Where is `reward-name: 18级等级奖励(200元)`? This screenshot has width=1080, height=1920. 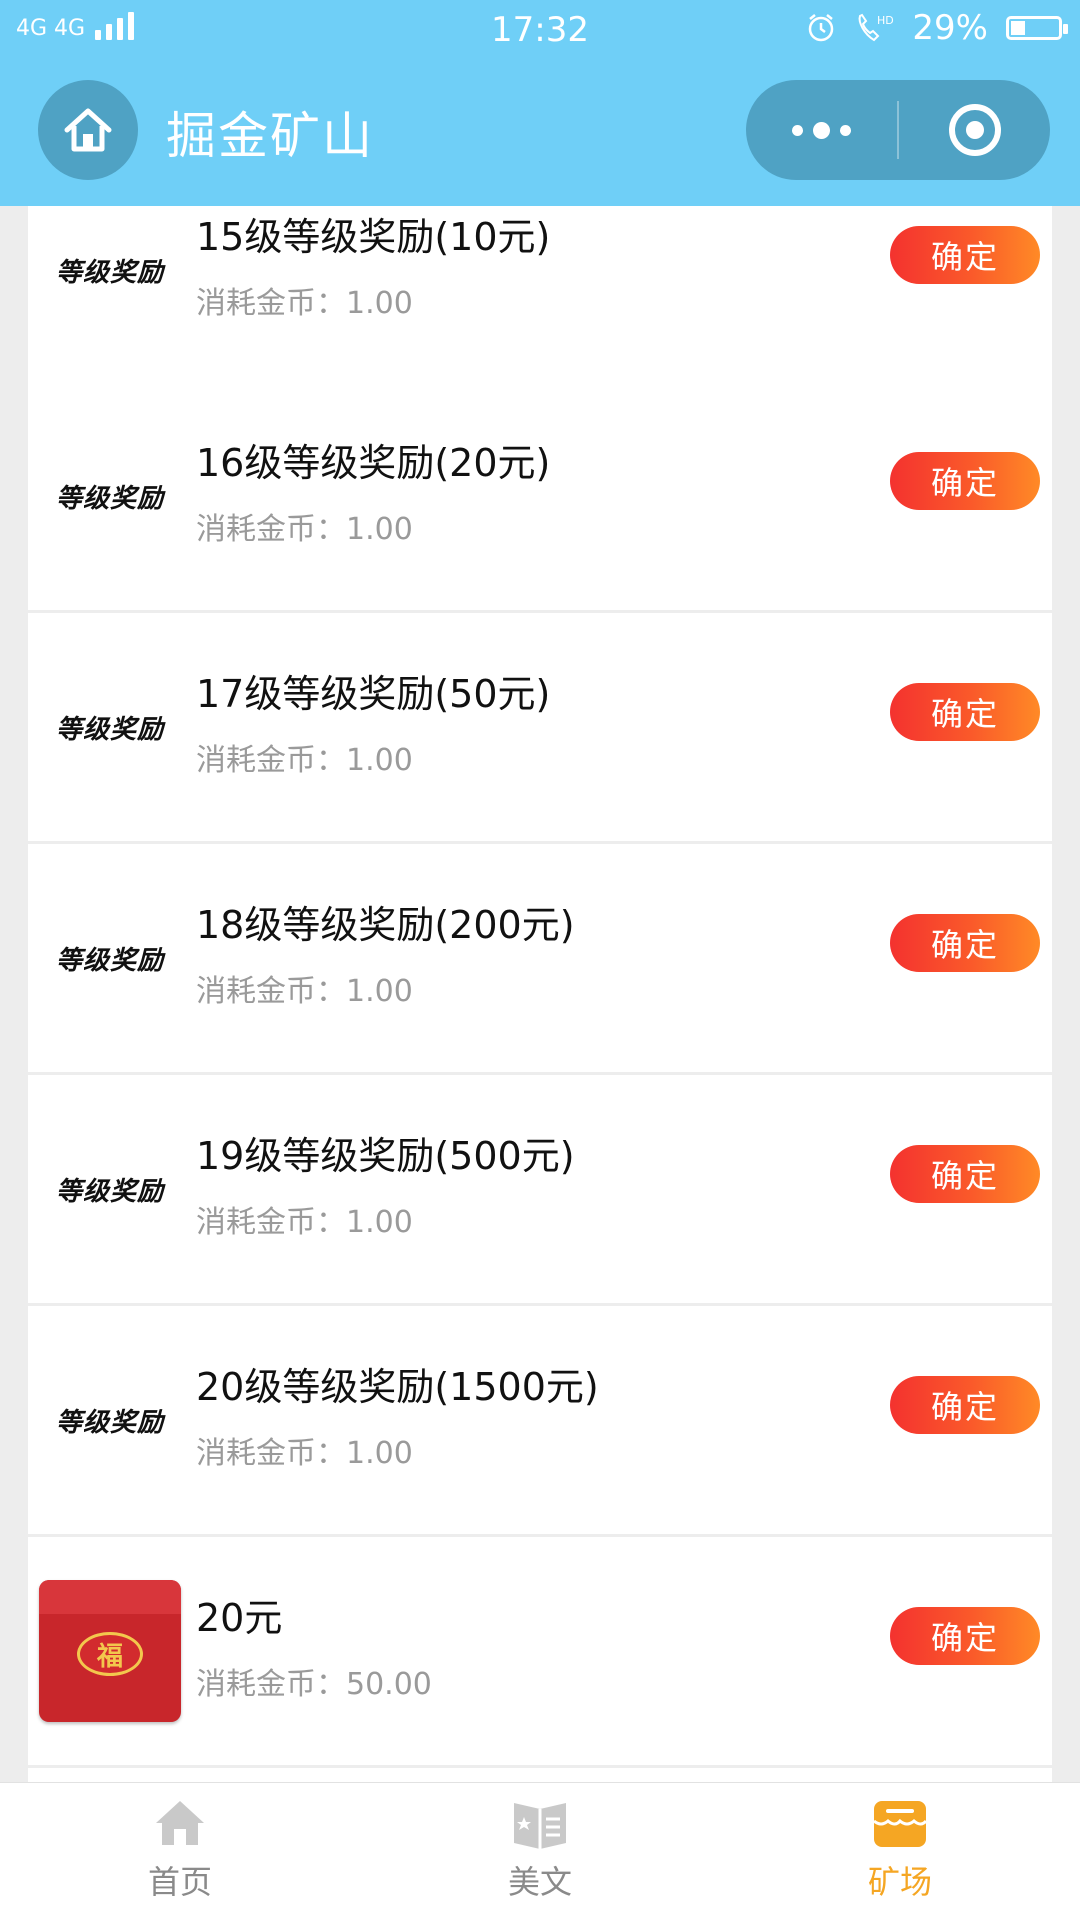
reward-name: 18级等级奖励(200元) is located at coordinates (385, 925).